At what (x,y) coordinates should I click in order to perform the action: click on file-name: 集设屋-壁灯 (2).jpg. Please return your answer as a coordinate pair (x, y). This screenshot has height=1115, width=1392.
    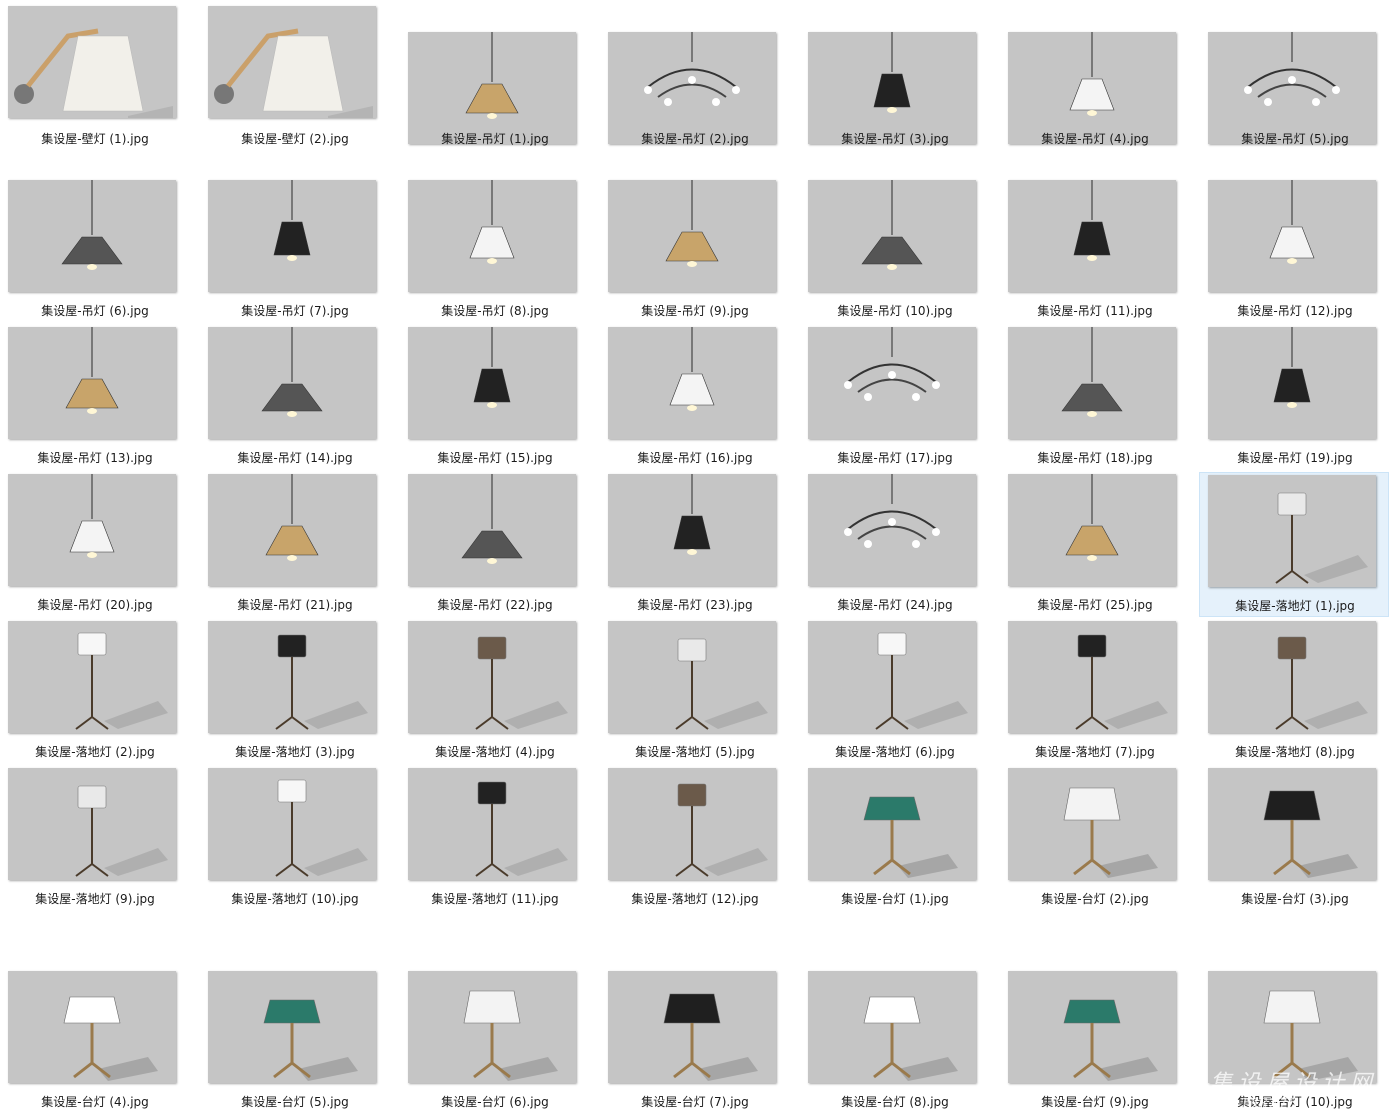
    Looking at the image, I should click on (295, 139).